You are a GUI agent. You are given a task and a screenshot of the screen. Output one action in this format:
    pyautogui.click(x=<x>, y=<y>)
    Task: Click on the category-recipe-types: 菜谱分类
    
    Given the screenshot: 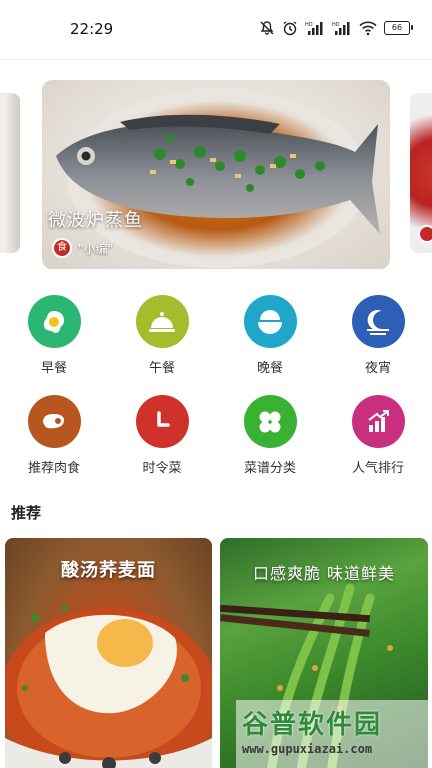 What is the action you would take?
    pyautogui.click(x=270, y=435)
    